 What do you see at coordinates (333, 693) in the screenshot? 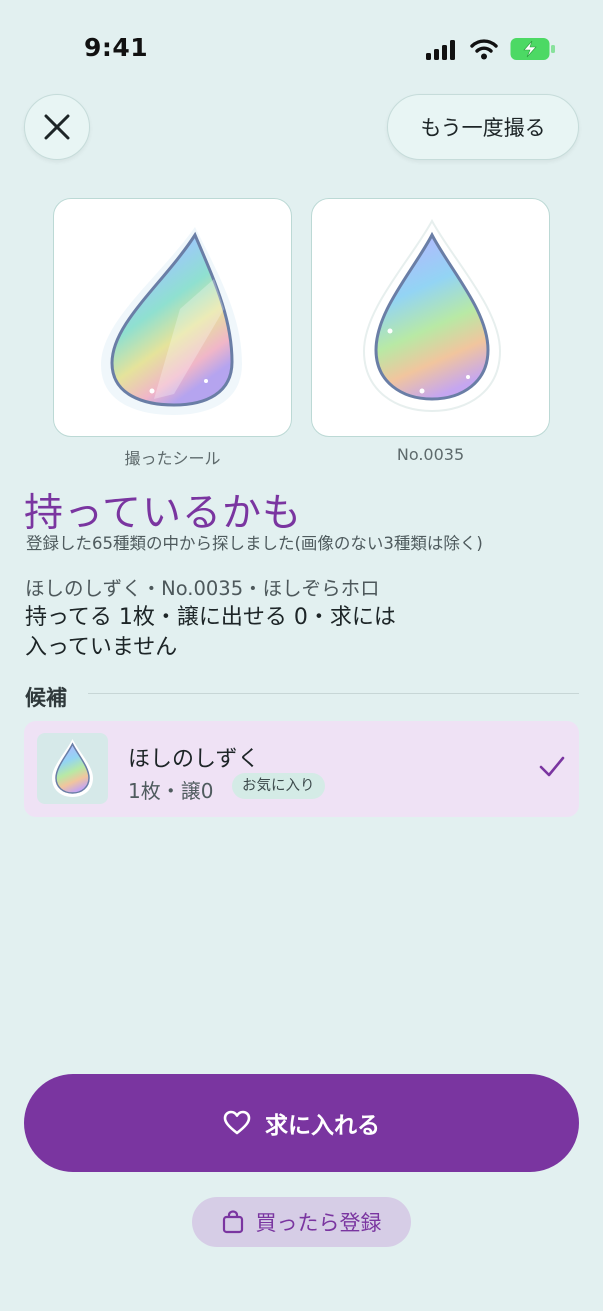
I see `divider` at bounding box center [333, 693].